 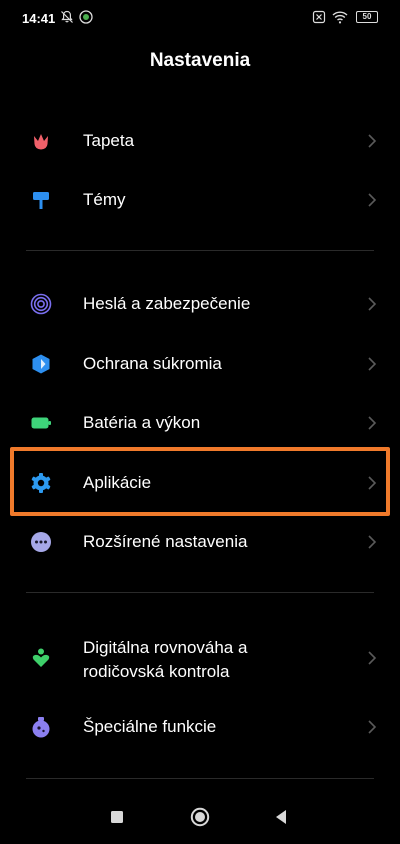 What do you see at coordinates (200, 199) in the screenshot?
I see `settings-item-themes: Témy` at bounding box center [200, 199].